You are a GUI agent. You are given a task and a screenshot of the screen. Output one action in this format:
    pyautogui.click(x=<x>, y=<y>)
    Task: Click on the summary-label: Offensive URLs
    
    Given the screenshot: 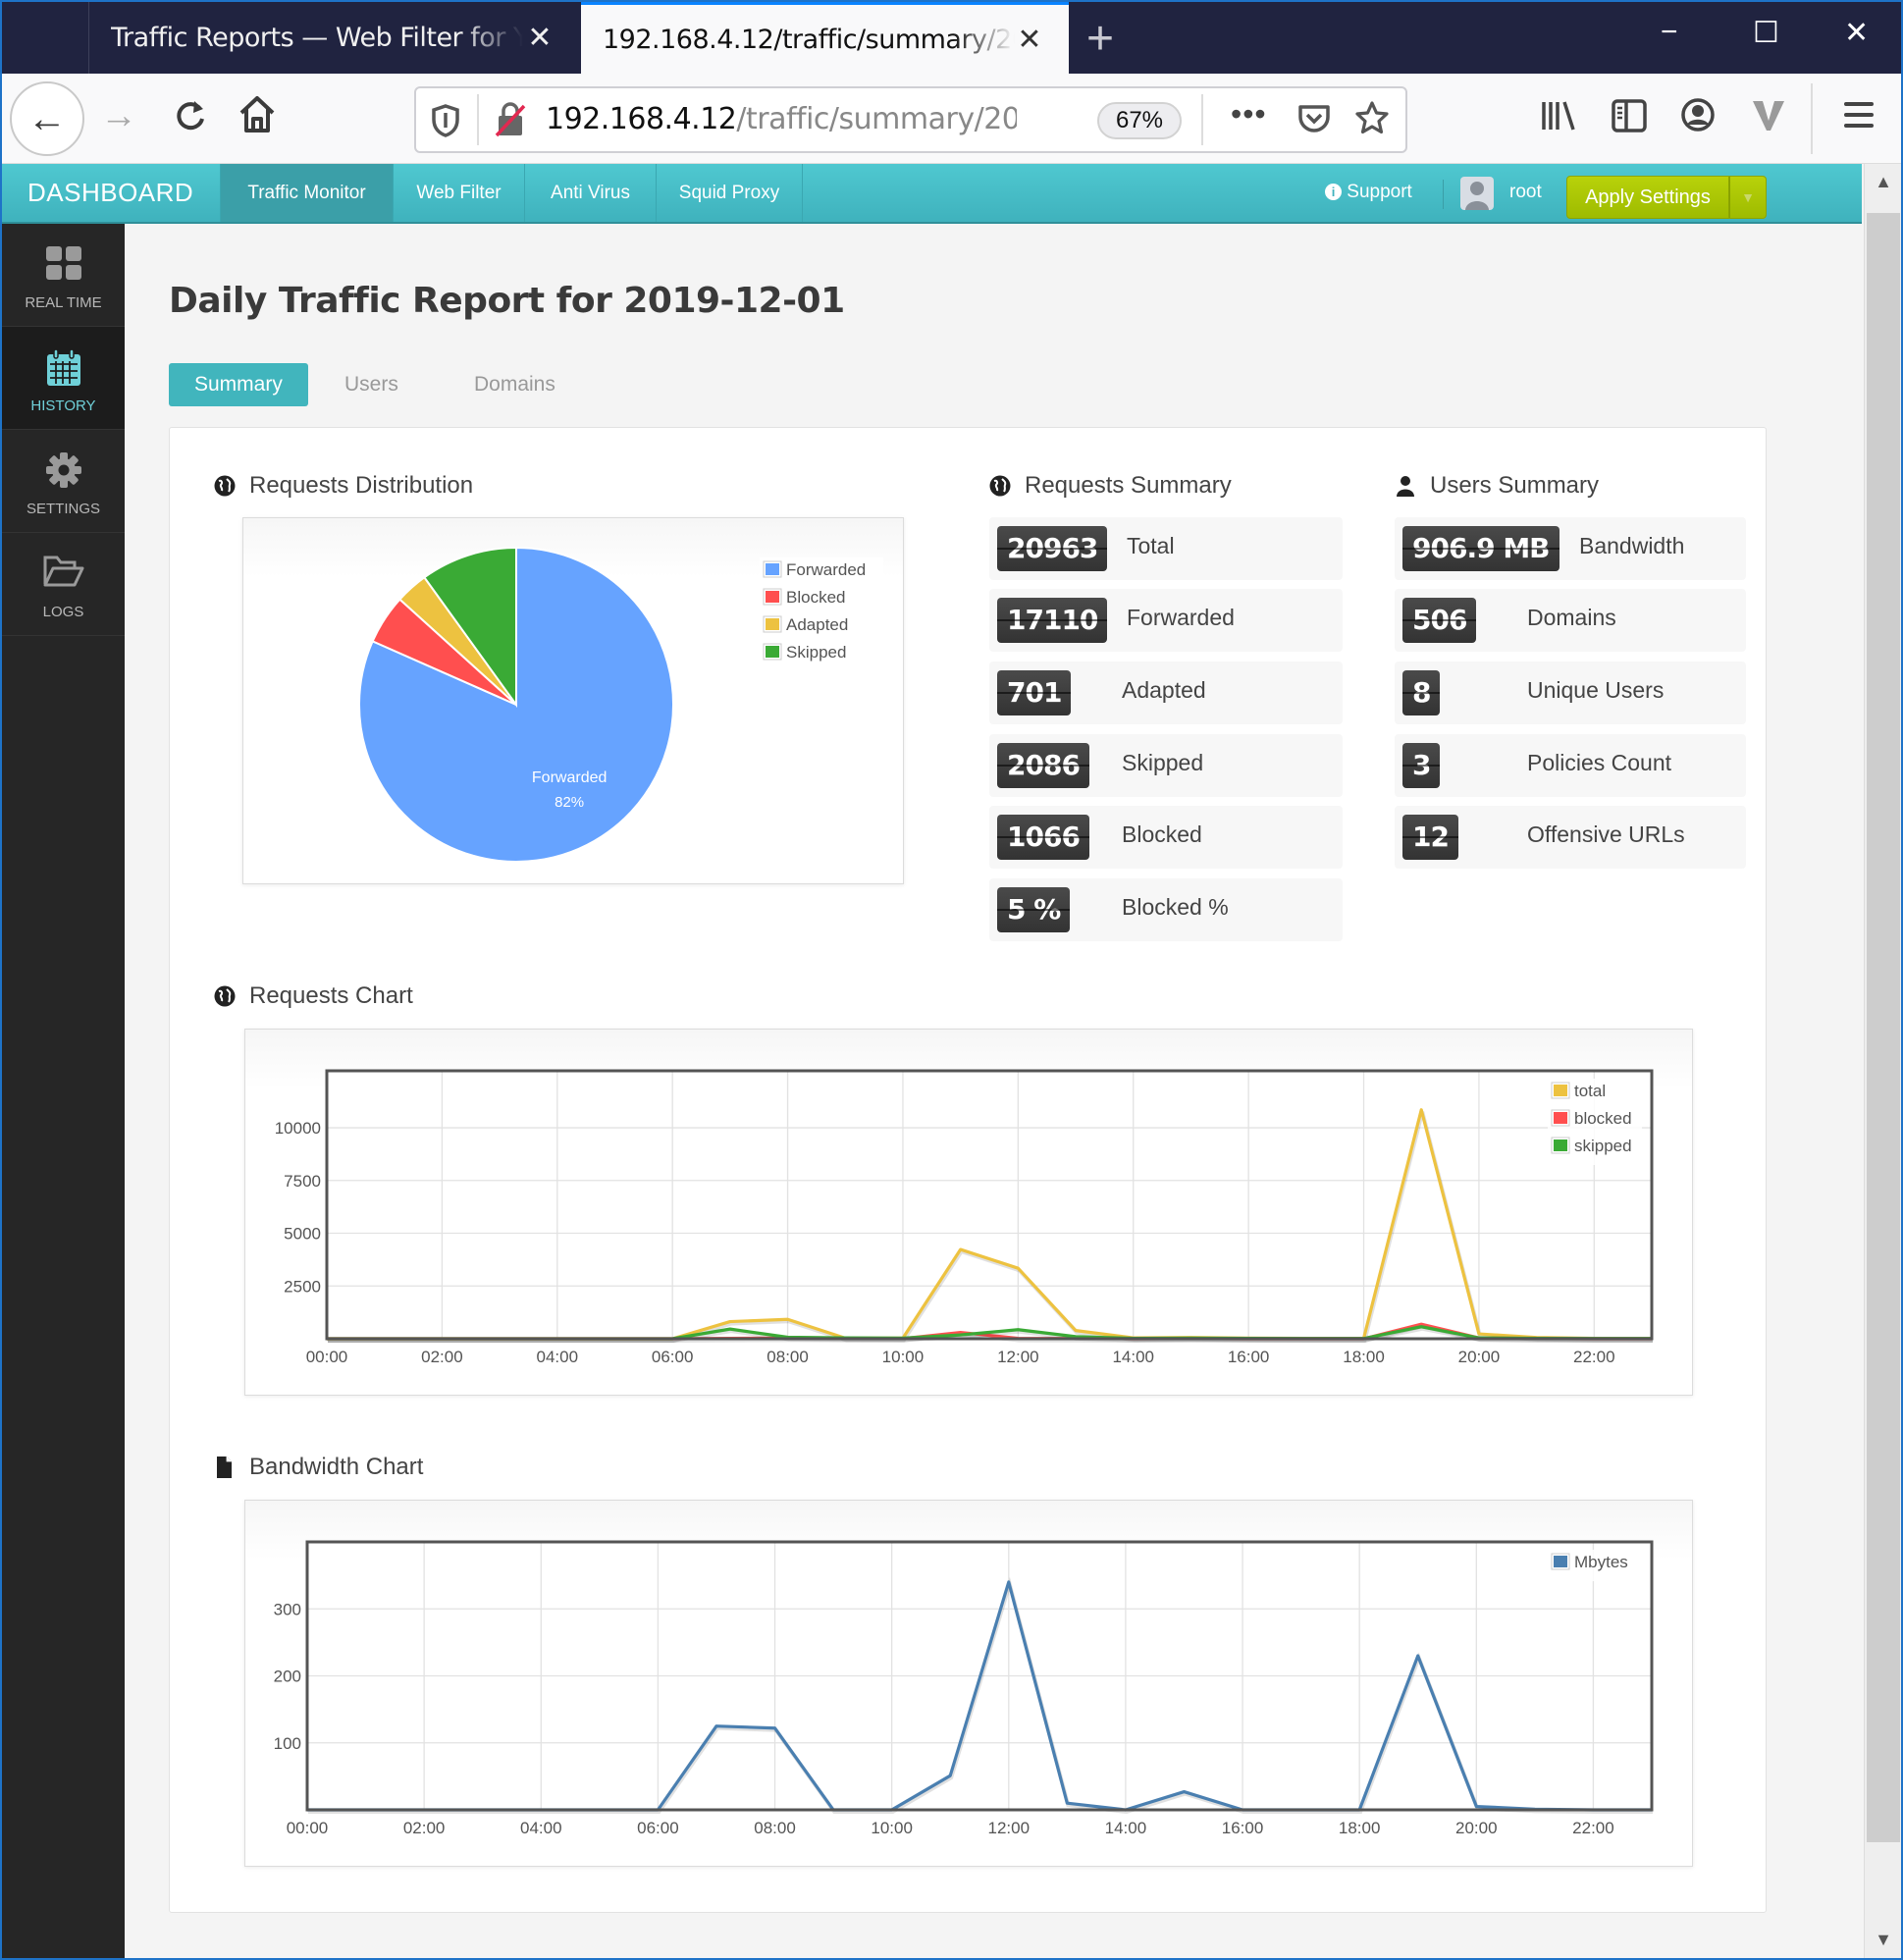 What is the action you would take?
    pyautogui.click(x=1606, y=834)
    